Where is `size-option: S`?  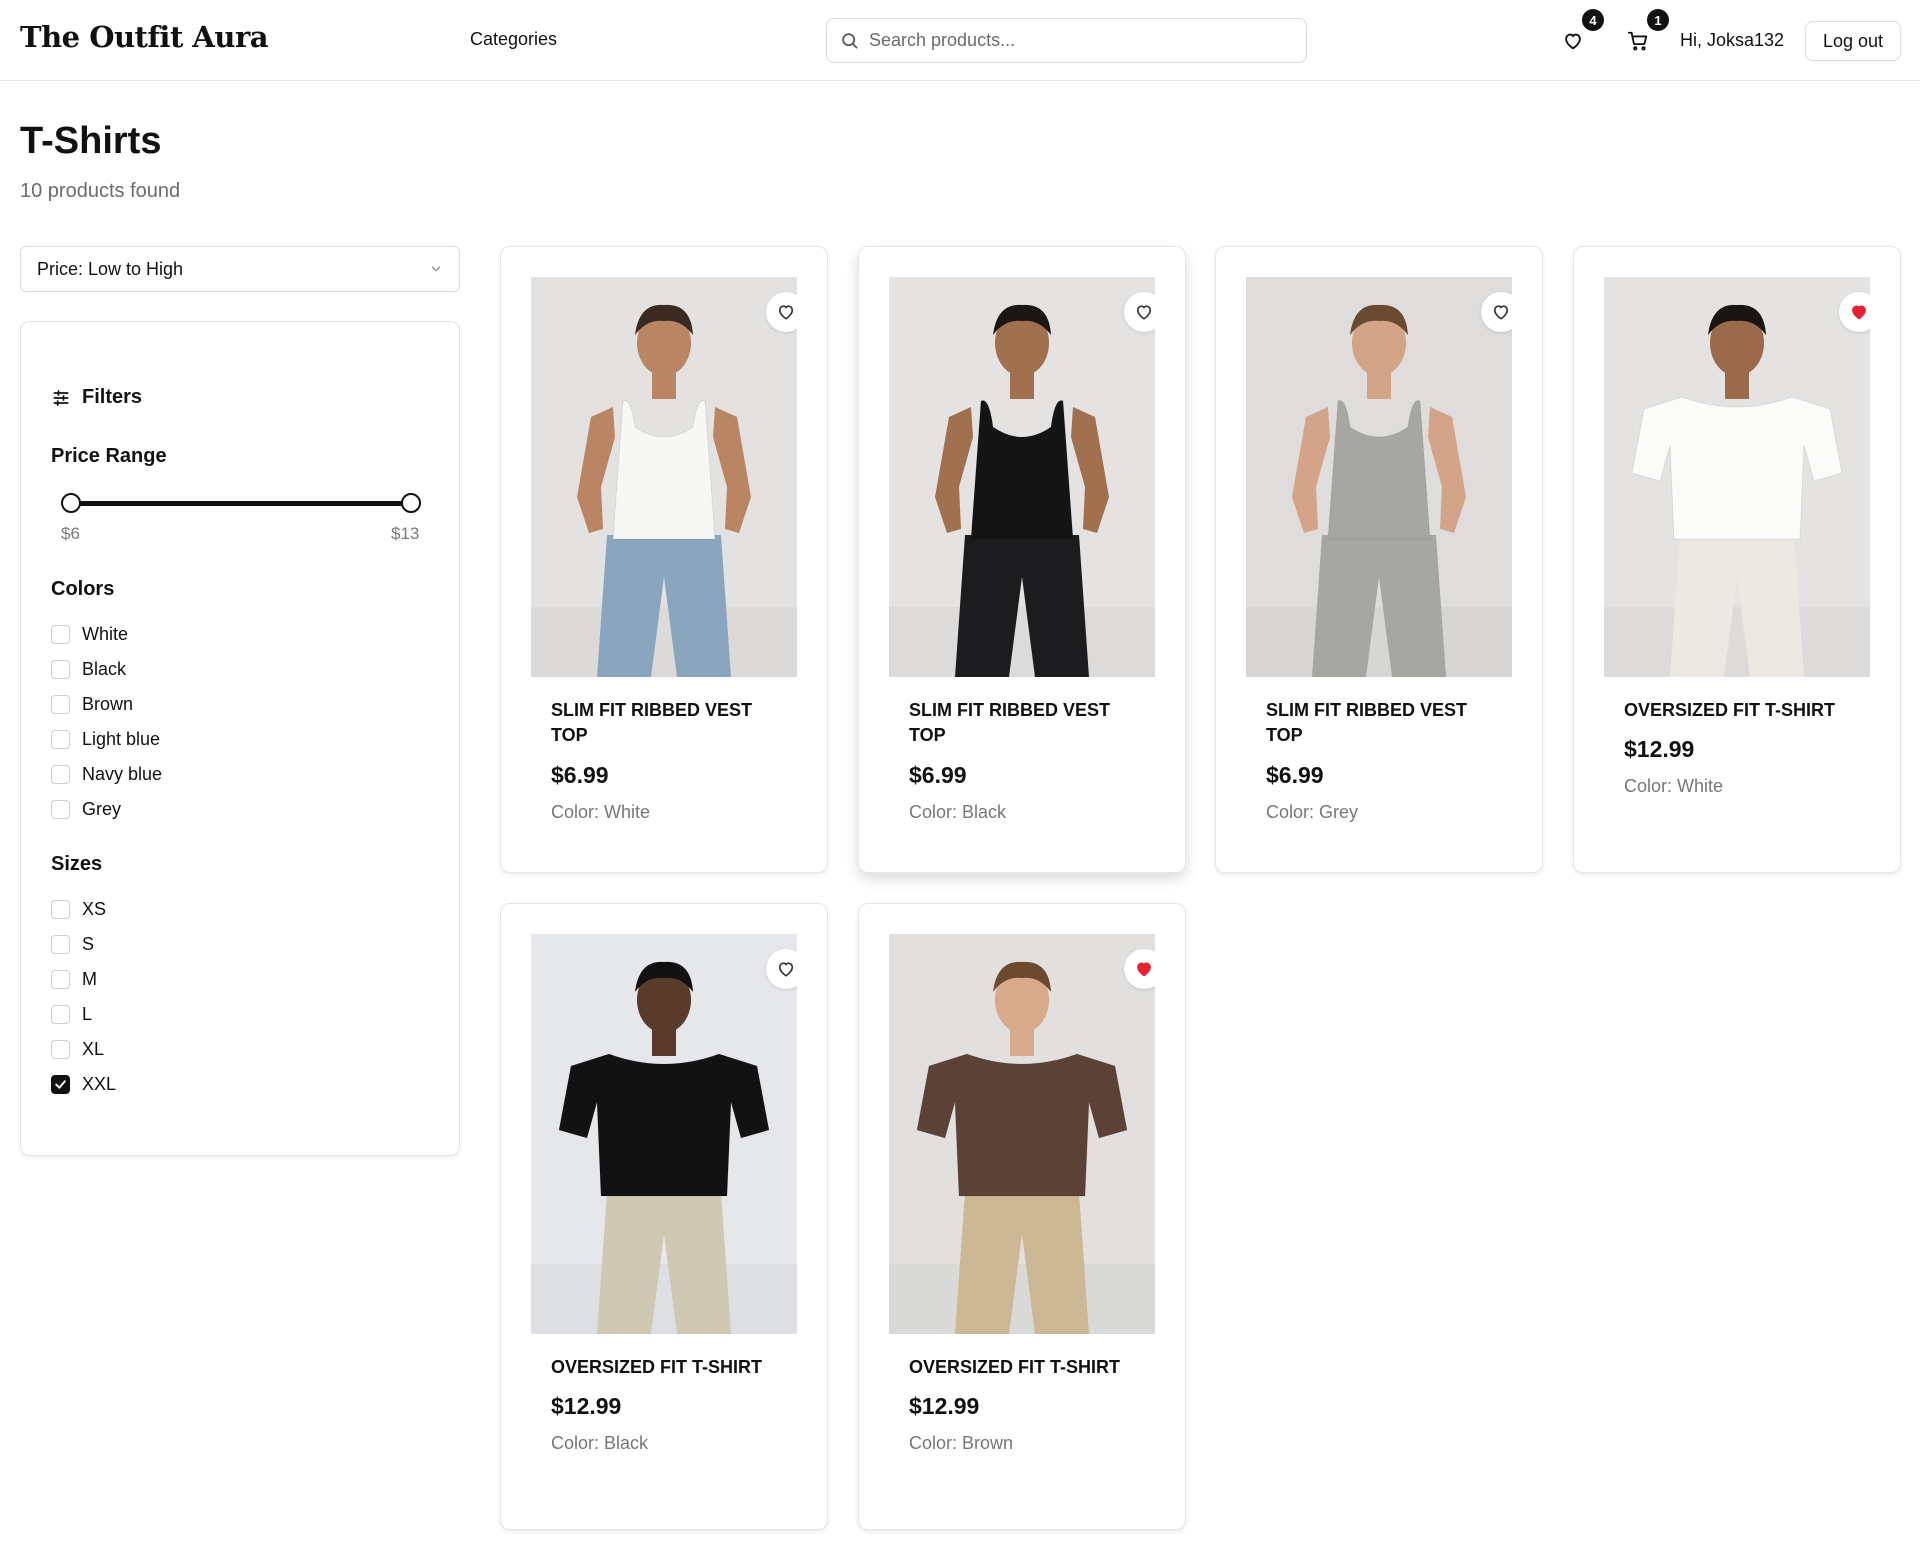
size-option: S is located at coordinates (72, 944).